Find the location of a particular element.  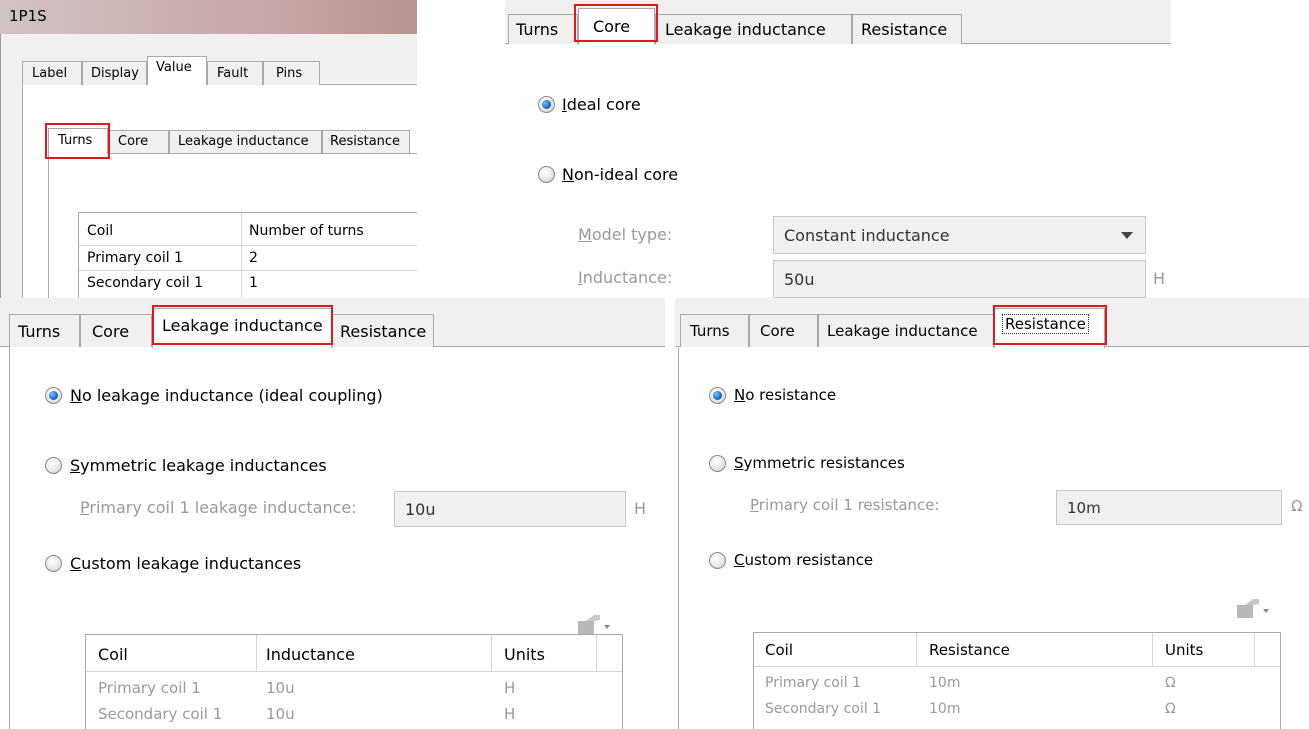

custom-leakage-label: Custom leakage inductances is located at coordinates (185, 563).